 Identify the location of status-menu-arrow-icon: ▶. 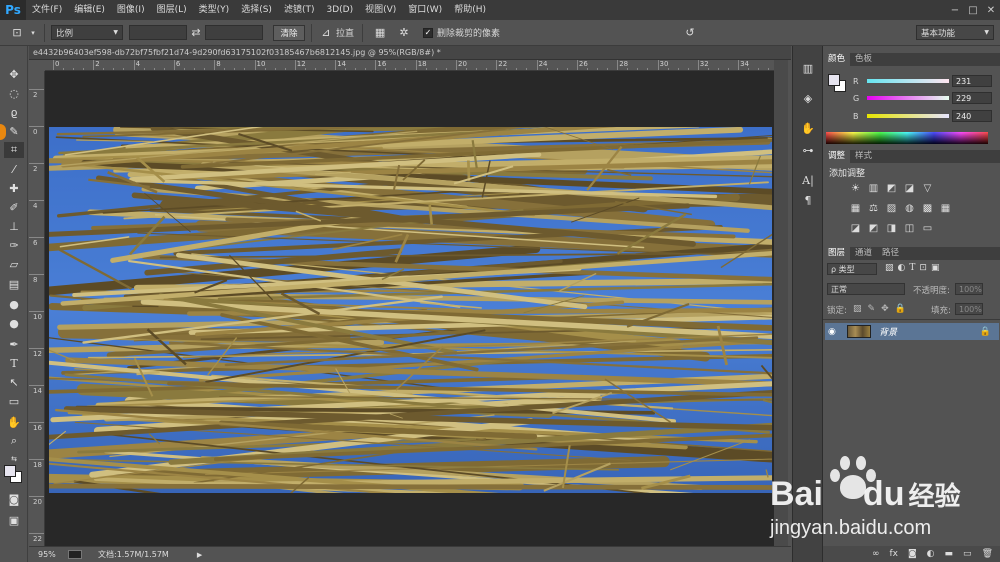
(199, 555).